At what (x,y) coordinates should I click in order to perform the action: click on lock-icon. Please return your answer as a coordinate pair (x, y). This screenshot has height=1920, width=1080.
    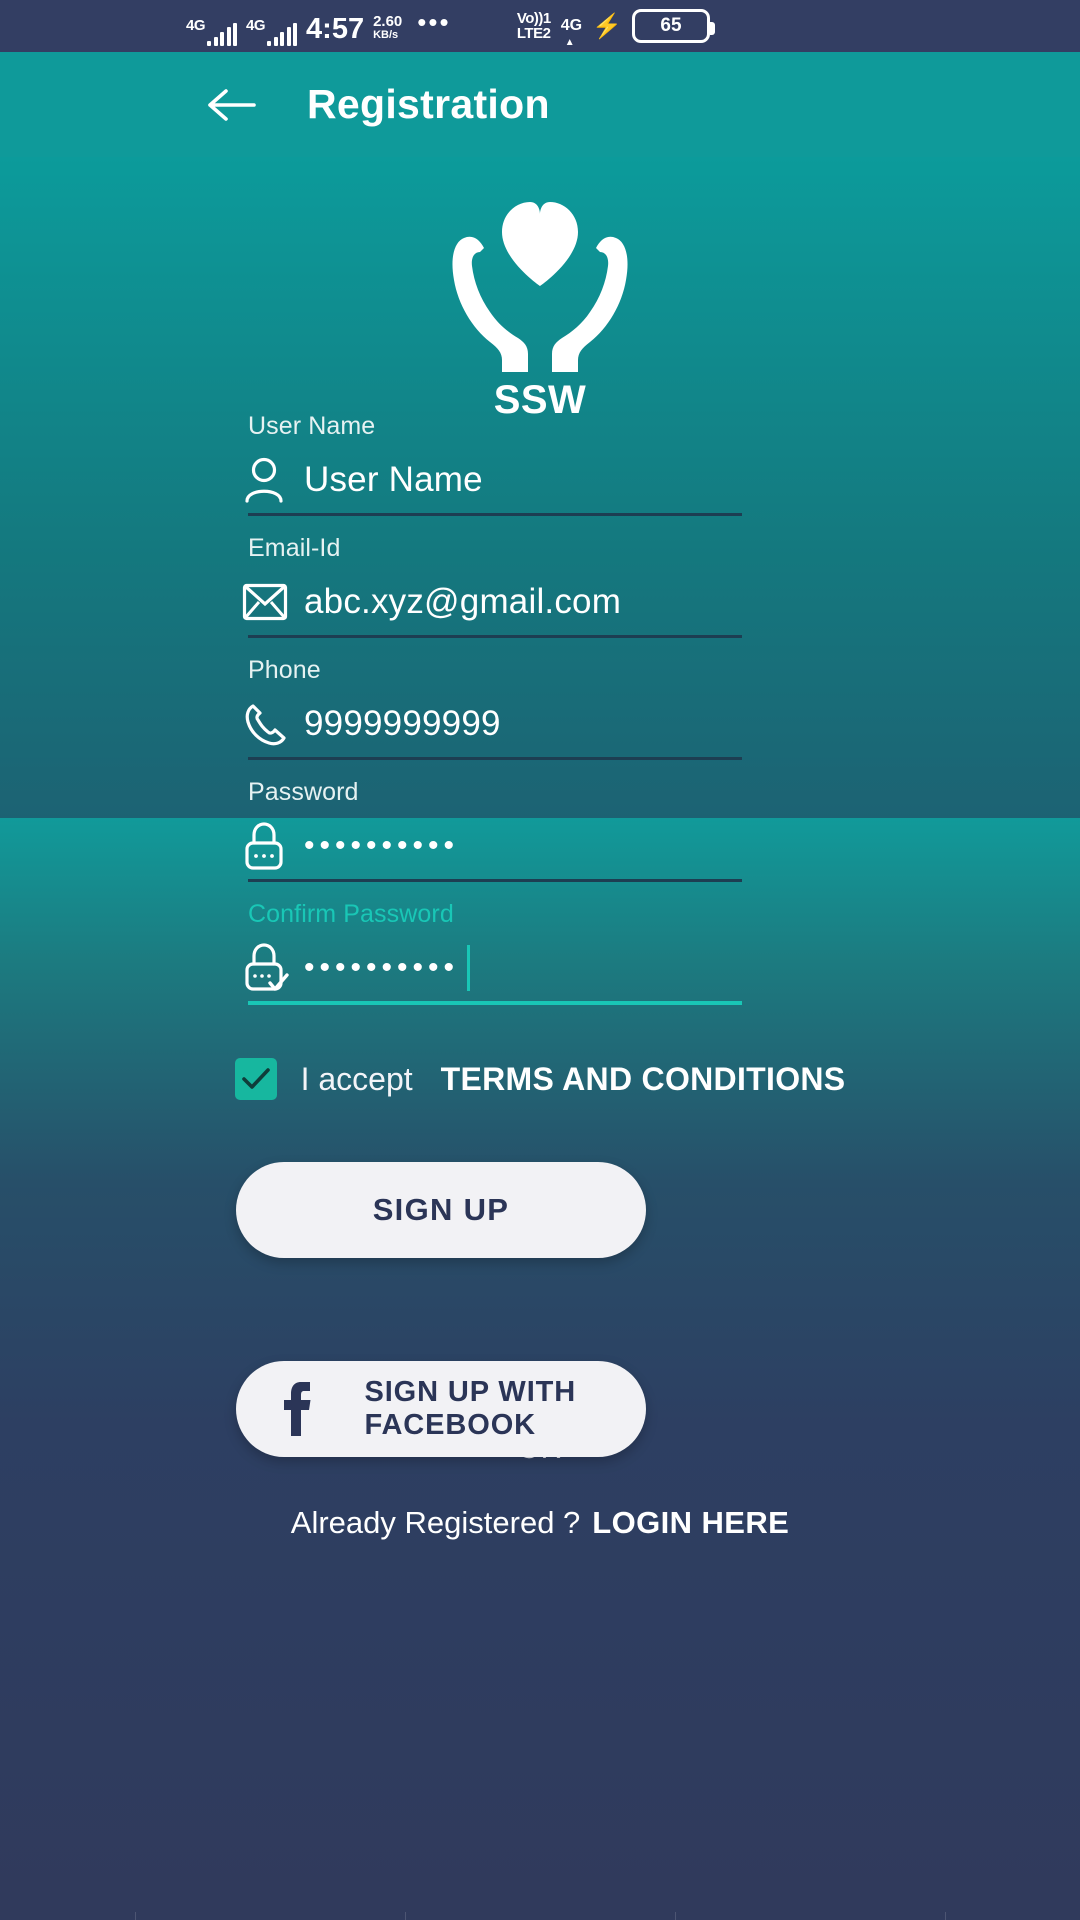
    Looking at the image, I should click on (270, 846).